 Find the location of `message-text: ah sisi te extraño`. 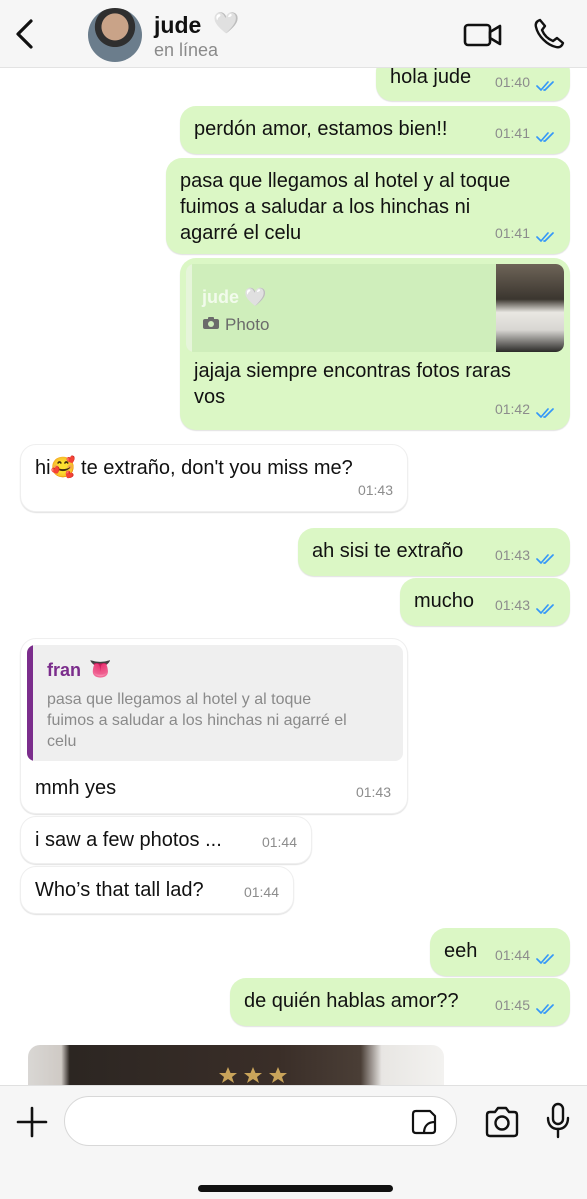

message-text: ah sisi te extraño is located at coordinates (388, 551).